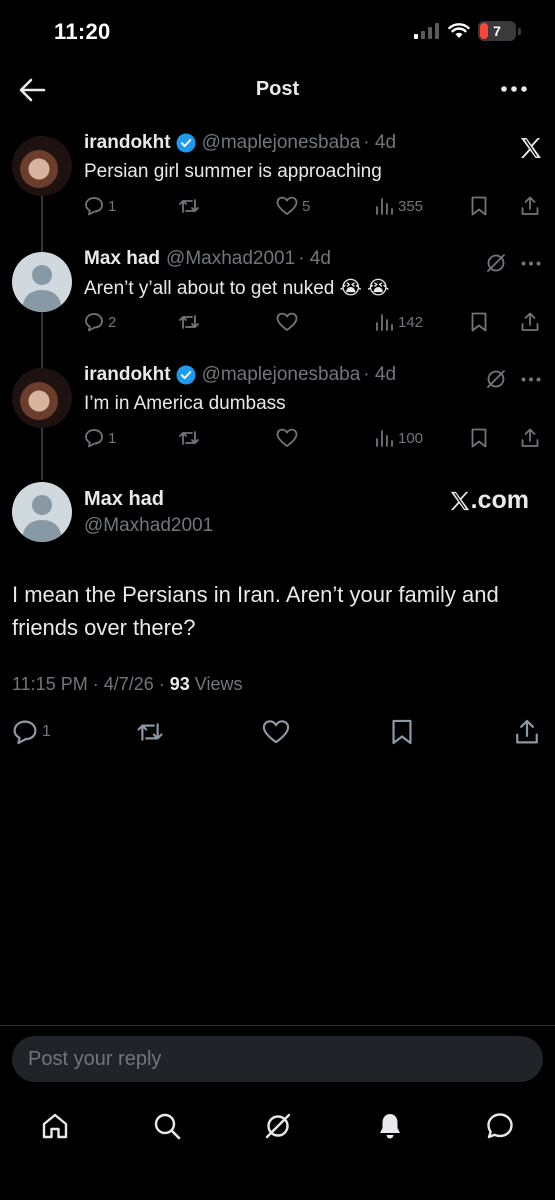 This screenshot has height=1200, width=555. Describe the element at coordinates (42, 512) in the screenshot. I see `main-post-avatar` at that location.